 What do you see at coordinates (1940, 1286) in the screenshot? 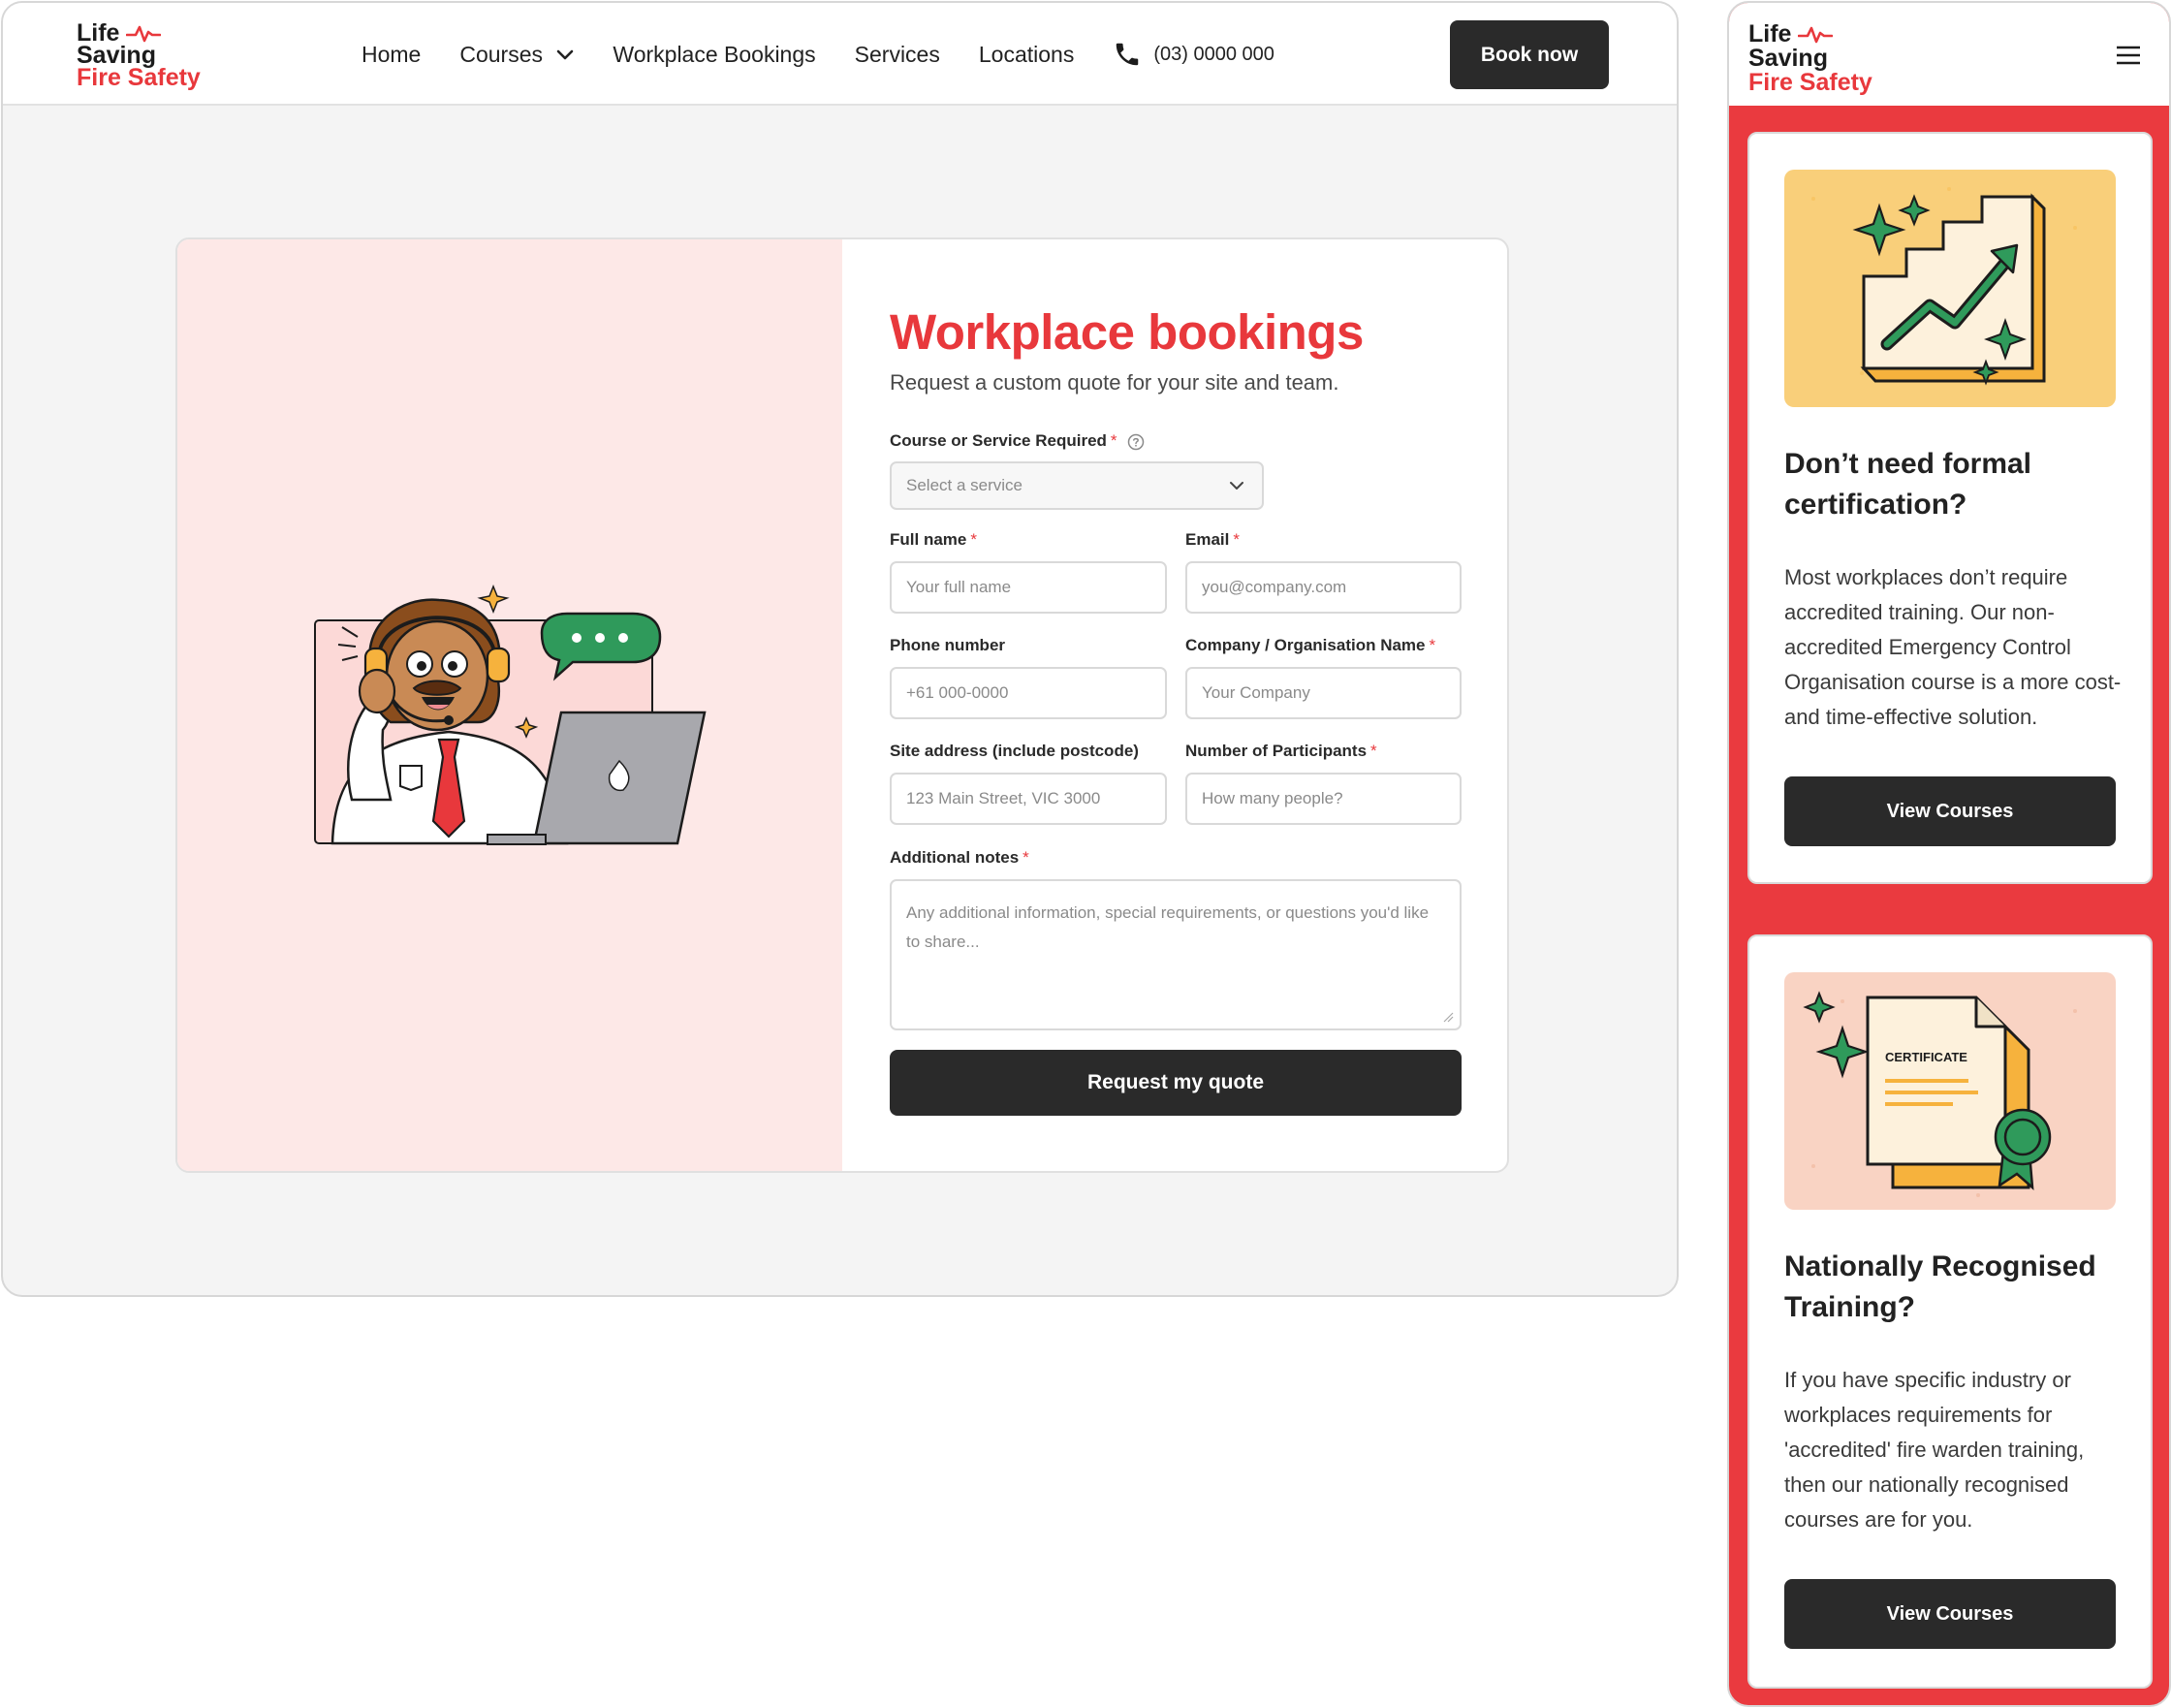
I see `card-title: Nationally Recognised Training?` at bounding box center [1940, 1286].